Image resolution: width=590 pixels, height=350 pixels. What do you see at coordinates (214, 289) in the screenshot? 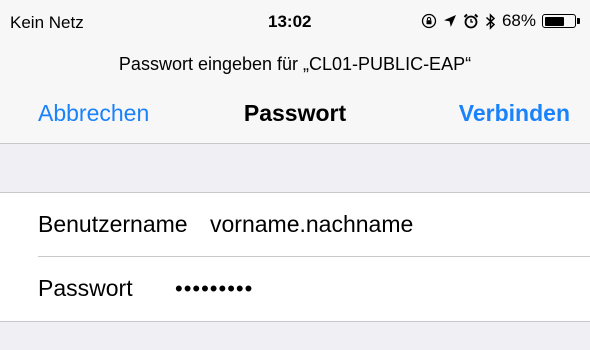
I see `password-field: •••••••••` at bounding box center [214, 289].